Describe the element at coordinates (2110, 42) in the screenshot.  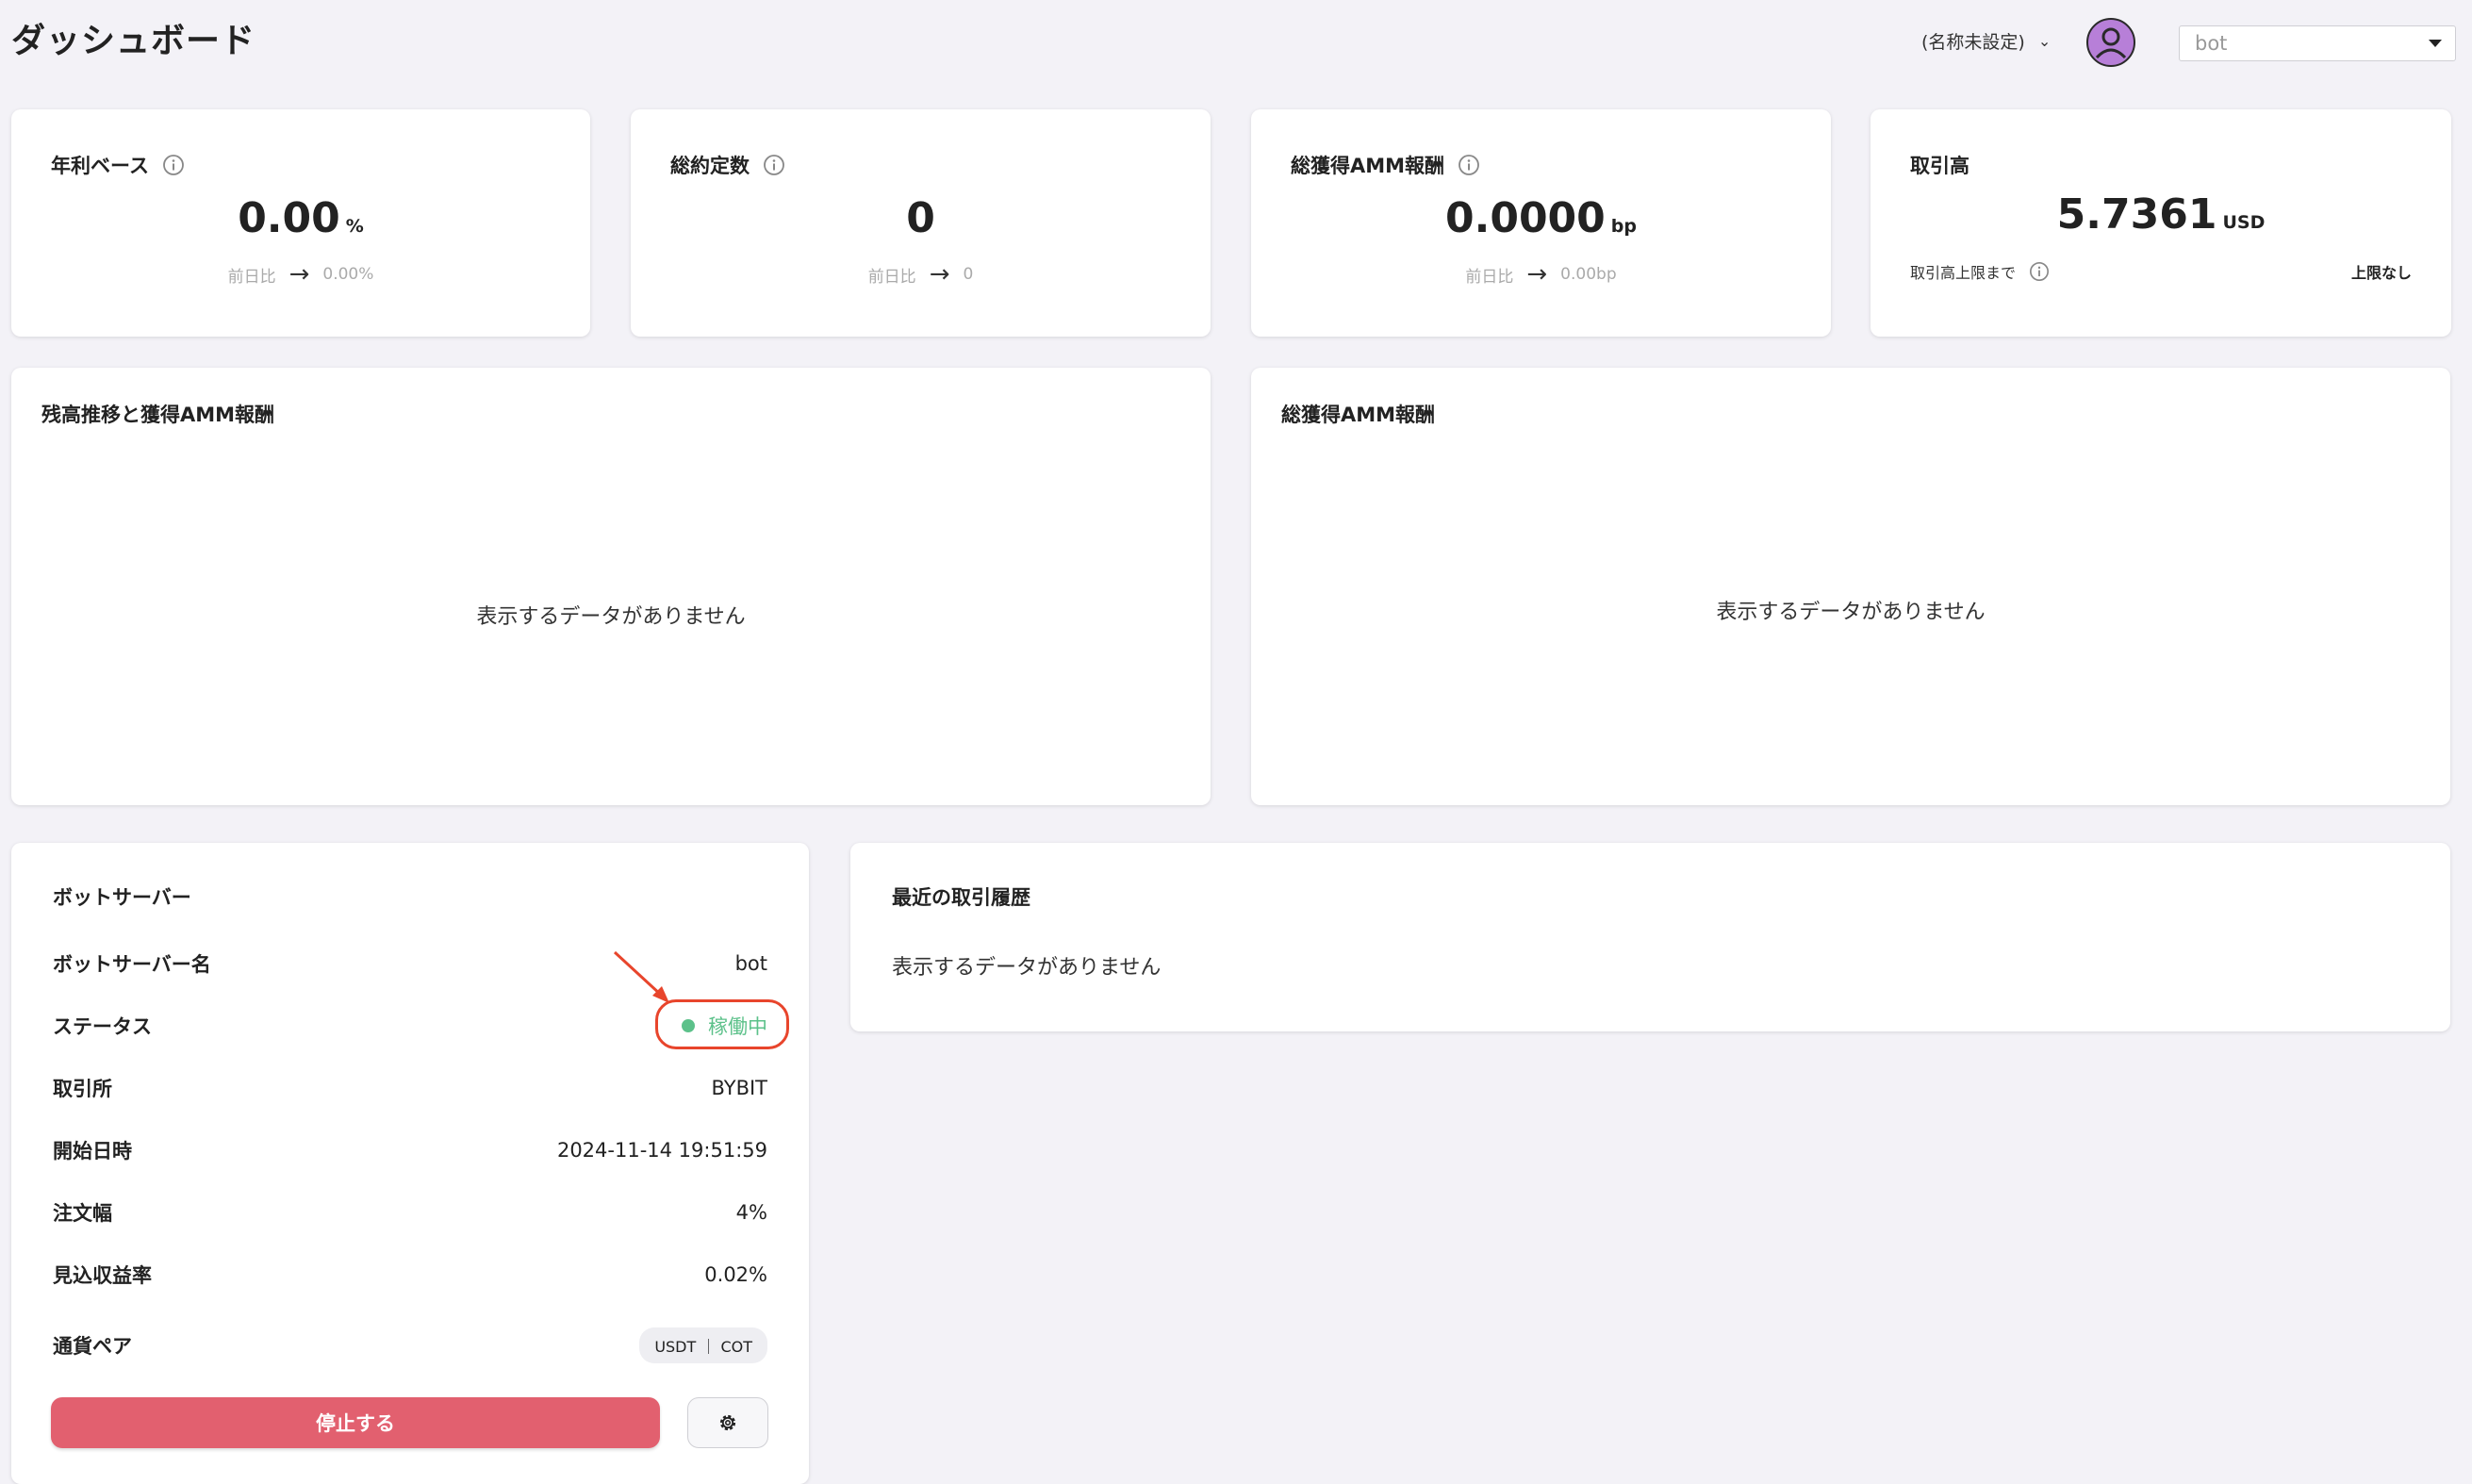
I see `user-avatar-icon` at that location.